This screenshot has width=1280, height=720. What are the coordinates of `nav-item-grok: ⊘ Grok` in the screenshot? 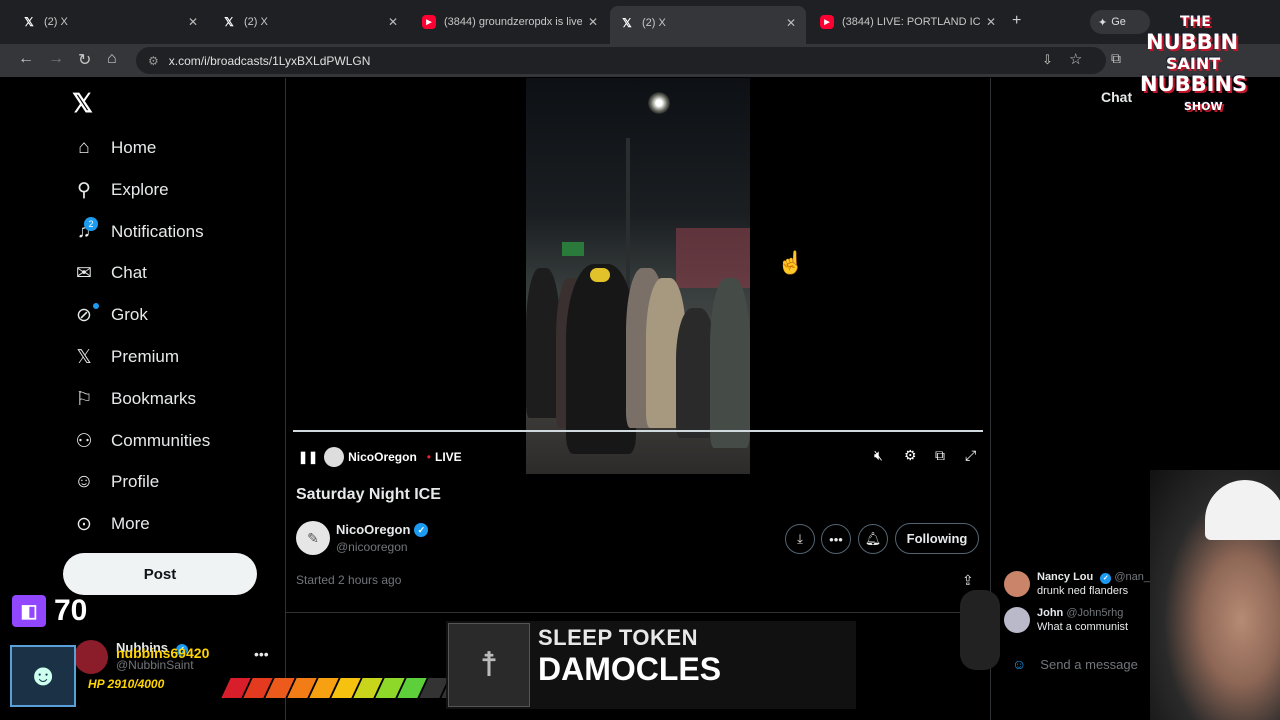 It's located at (110, 315).